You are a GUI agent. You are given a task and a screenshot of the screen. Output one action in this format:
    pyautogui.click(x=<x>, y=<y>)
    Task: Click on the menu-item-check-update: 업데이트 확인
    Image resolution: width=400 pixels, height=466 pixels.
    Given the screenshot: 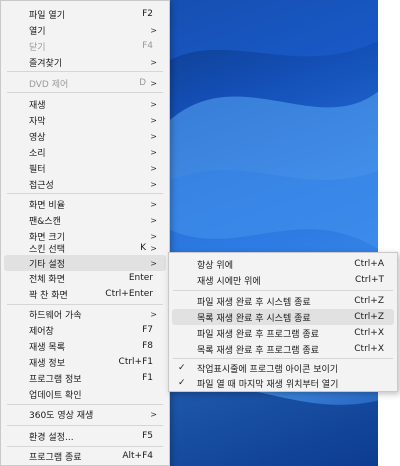 What is the action you would take?
    pyautogui.click(x=85, y=394)
    